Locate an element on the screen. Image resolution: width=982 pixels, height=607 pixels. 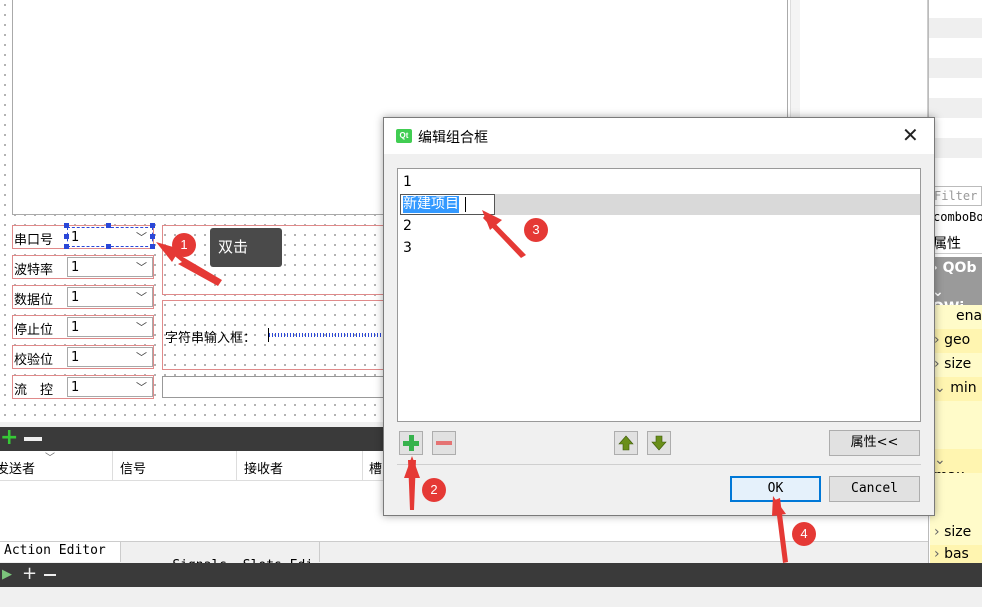
annotation-badge-1: 1 is located at coordinates (184, 245).